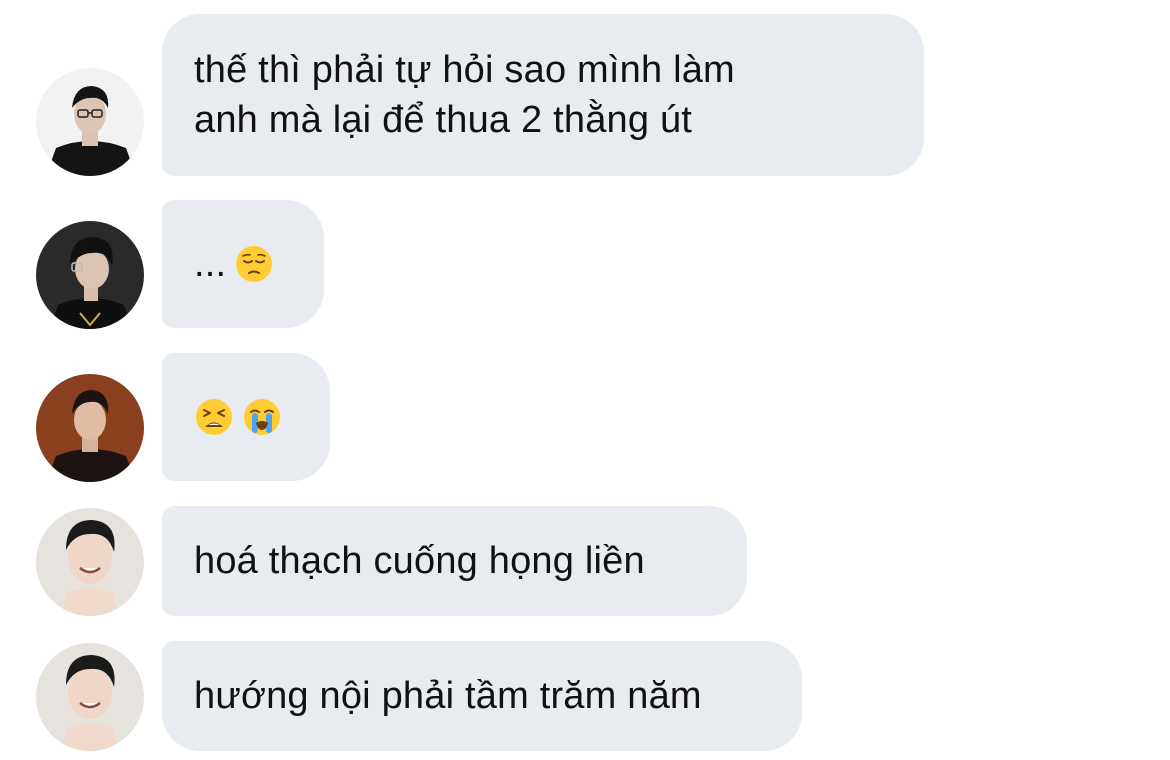 Image resolution: width=1170 pixels, height=760 pixels. I want to click on avatar-glasses-black-outfit-icon, so click(90, 122).